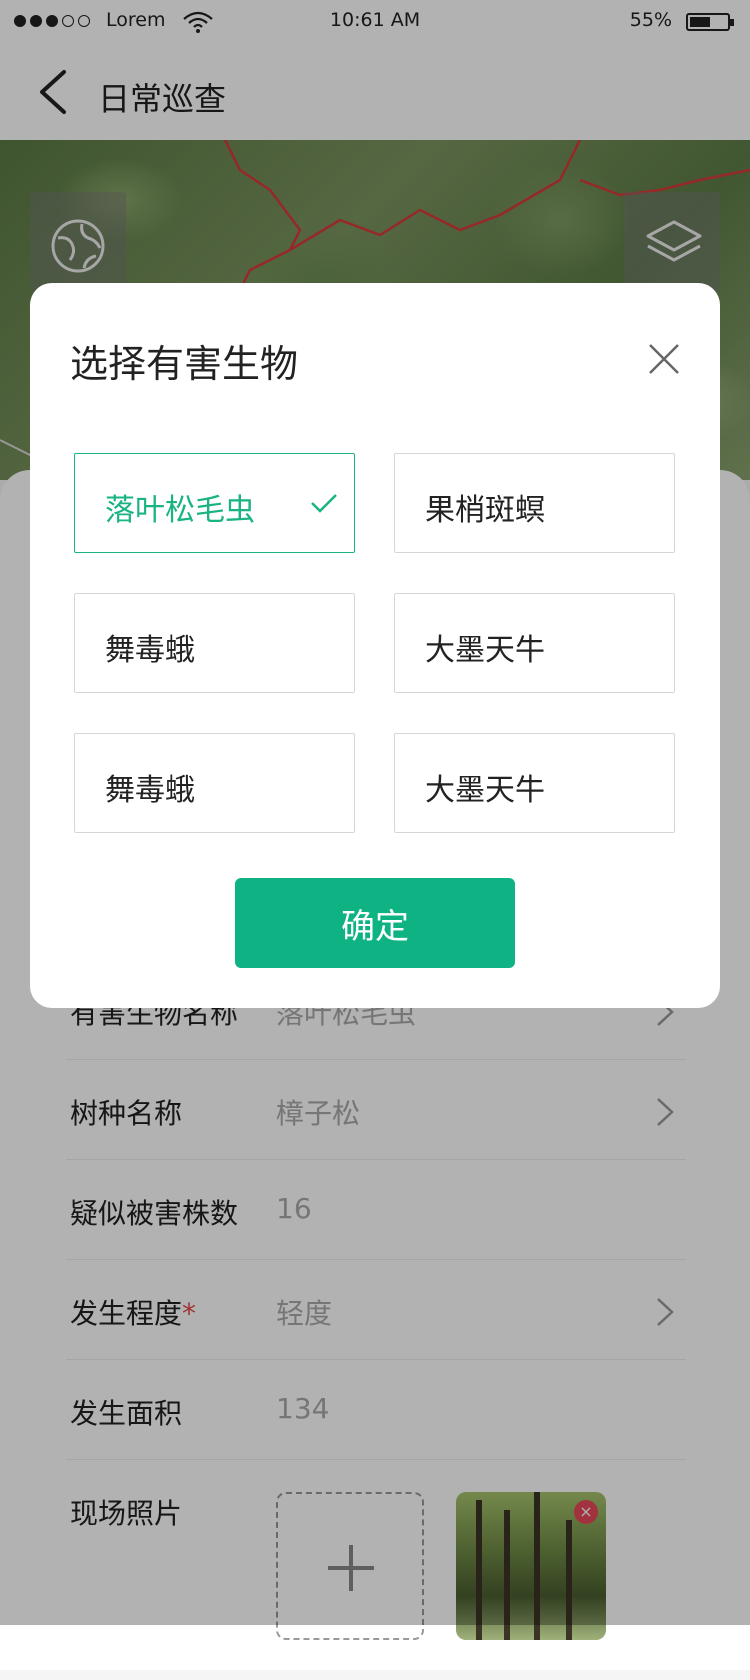  I want to click on option-label: 落叶松毛虫, so click(180, 510).